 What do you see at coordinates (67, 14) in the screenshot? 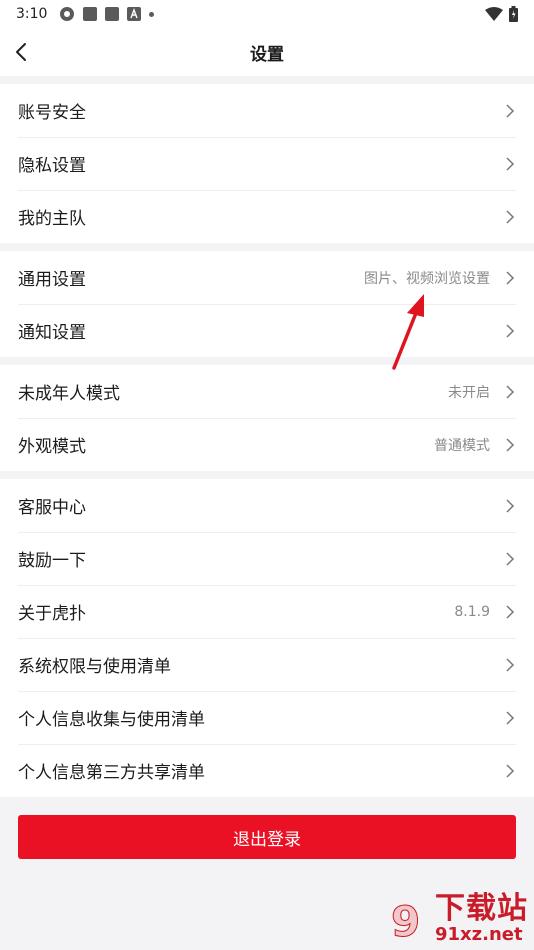
I see `sync-icon` at bounding box center [67, 14].